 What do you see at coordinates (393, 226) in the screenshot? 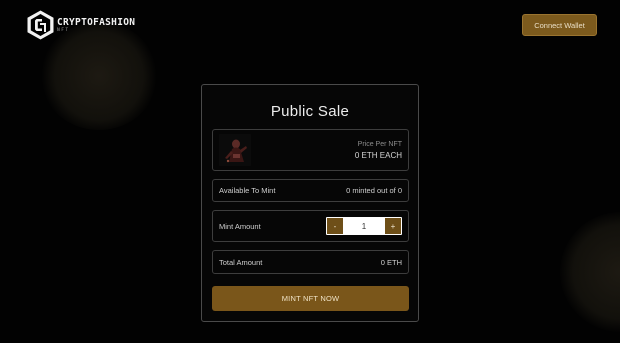
I see `increment-button: +` at bounding box center [393, 226].